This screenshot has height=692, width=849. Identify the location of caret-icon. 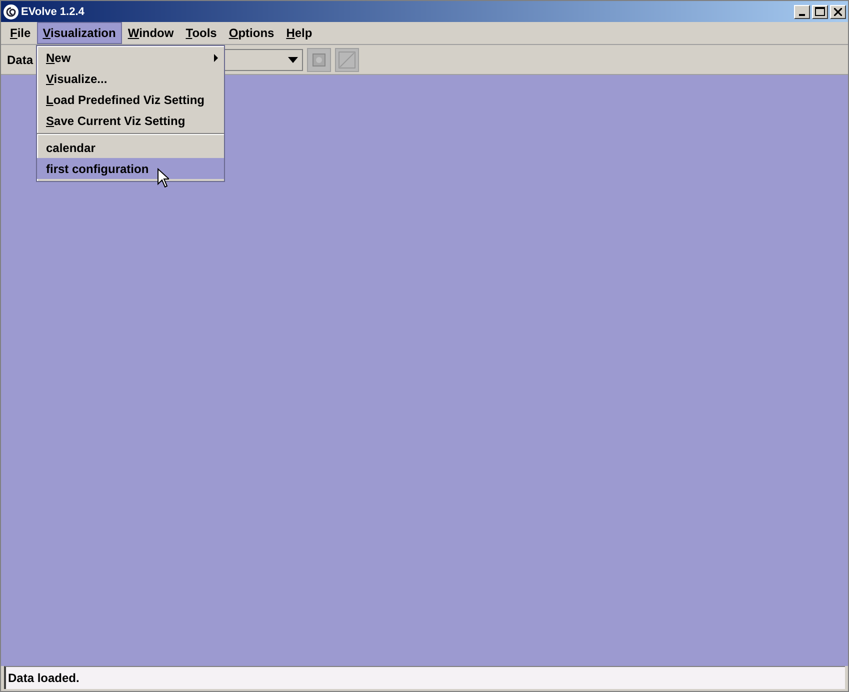
(293, 59).